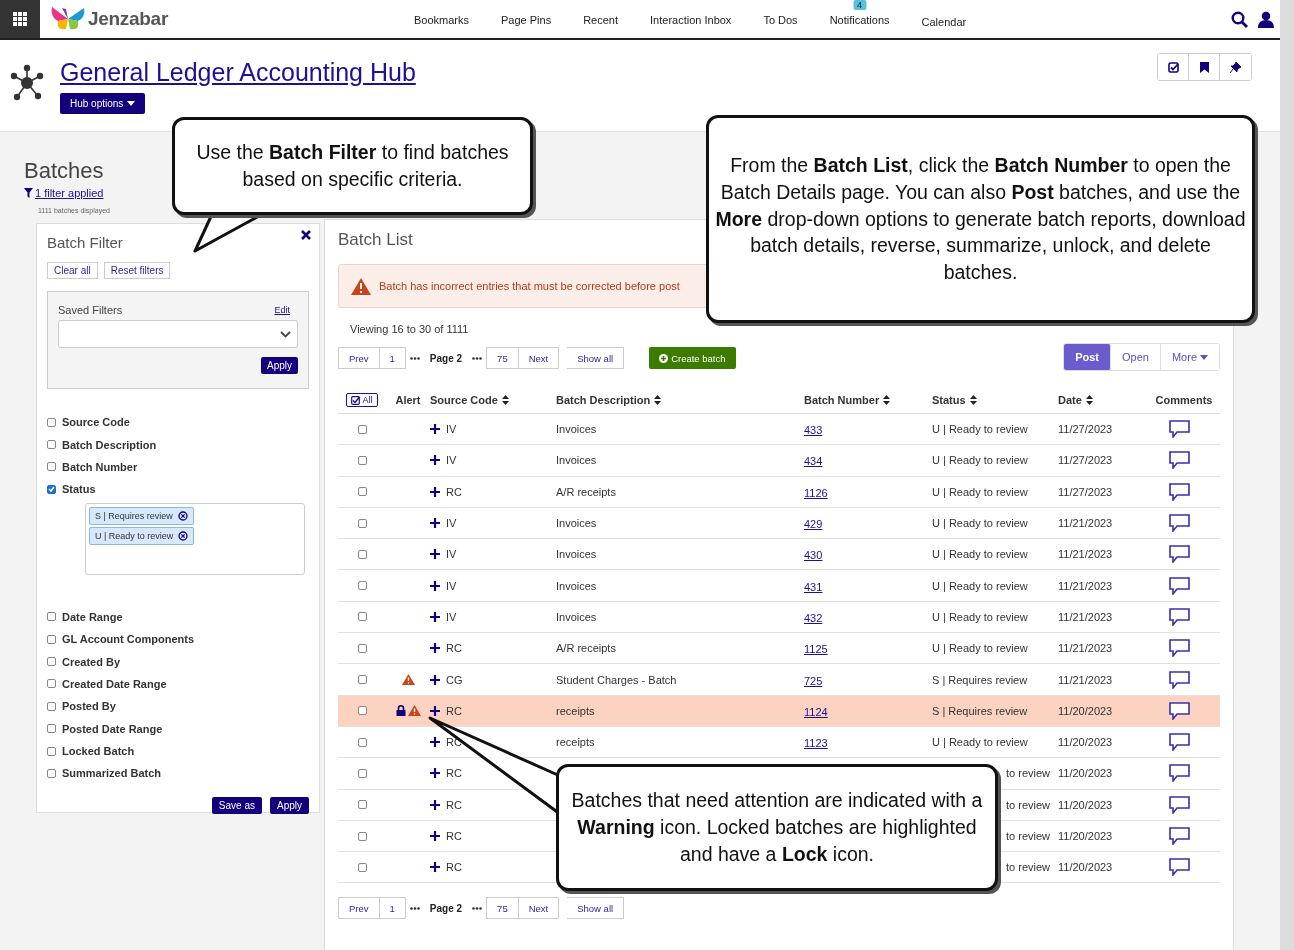  What do you see at coordinates (279, 365) in the screenshot?
I see `apply-button: Apply` at bounding box center [279, 365].